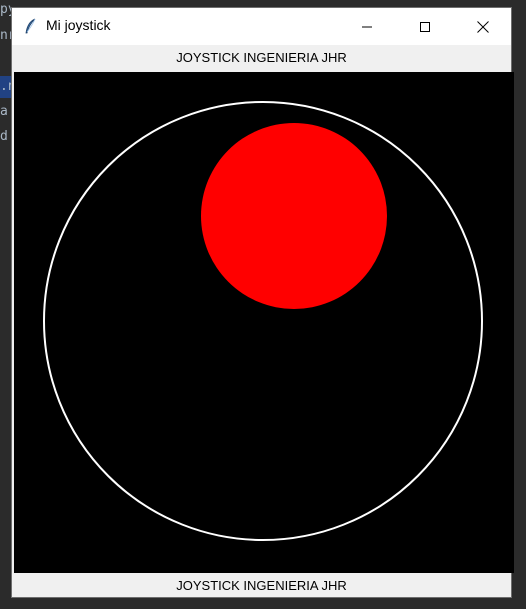  I want to click on minimize-button, so click(367, 26).